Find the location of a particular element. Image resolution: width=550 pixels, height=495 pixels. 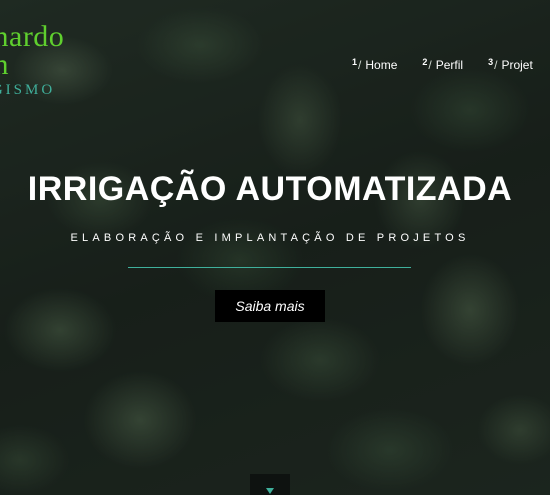

hero-title: IRRIGAÇÃO AUTOMATIZADA is located at coordinates (270, 189).